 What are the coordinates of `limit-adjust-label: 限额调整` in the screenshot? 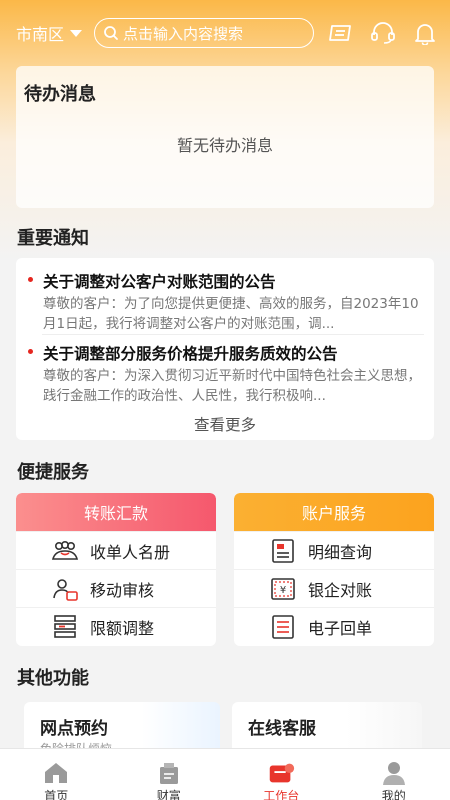 It's located at (122, 628).